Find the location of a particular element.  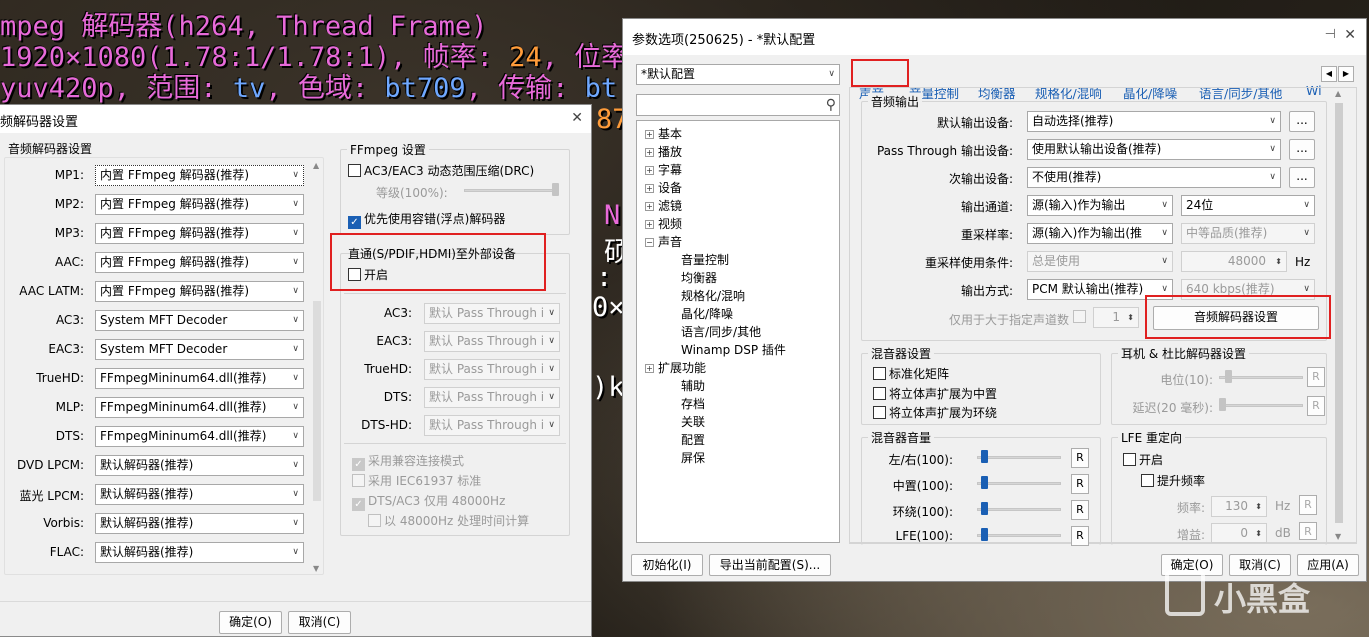

apply-button: 应用(A) is located at coordinates (1328, 565).